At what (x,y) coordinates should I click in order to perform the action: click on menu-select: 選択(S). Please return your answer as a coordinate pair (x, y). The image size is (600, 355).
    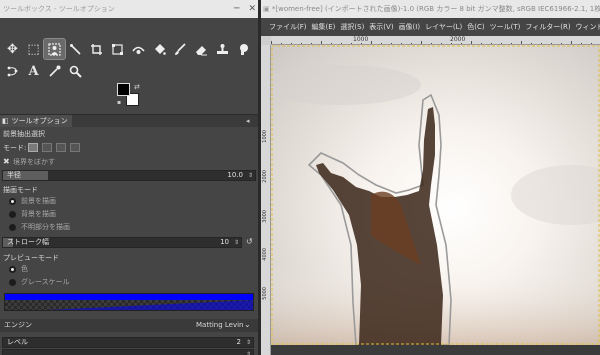
    Looking at the image, I should click on (352, 27).